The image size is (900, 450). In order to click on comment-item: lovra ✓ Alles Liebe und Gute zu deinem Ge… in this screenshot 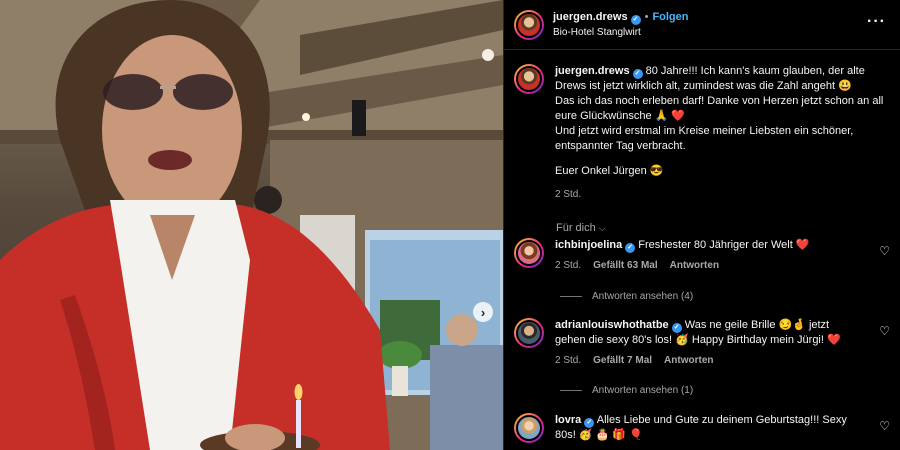, I will do `click(704, 428)`.